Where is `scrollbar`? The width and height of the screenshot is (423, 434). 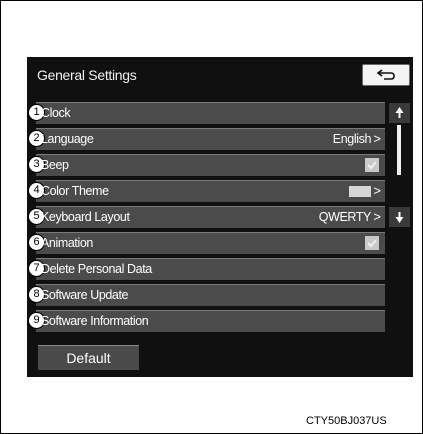
scrollbar is located at coordinates (399, 166).